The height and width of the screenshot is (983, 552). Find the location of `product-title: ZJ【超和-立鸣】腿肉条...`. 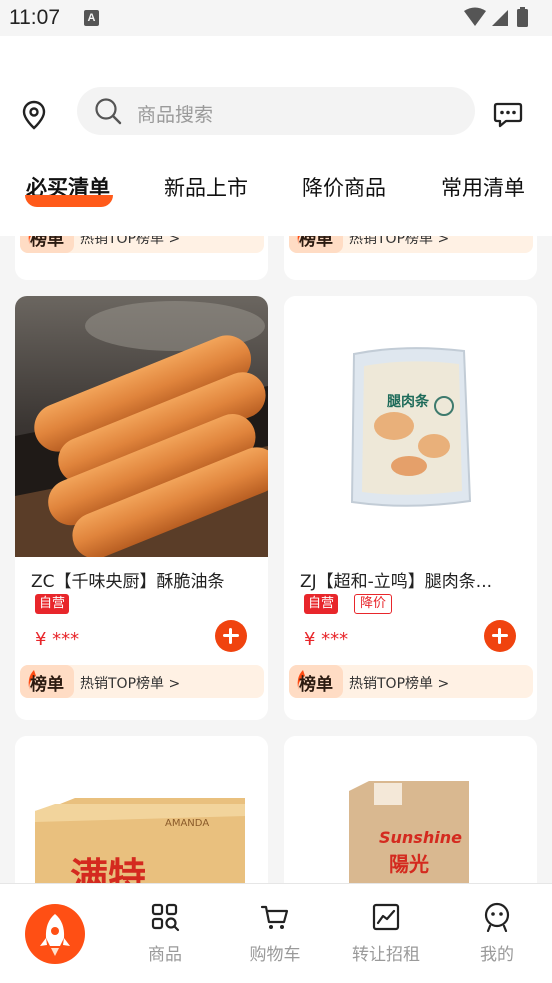

product-title: ZJ【超和-立鸣】腿肉条... is located at coordinates (412, 579).